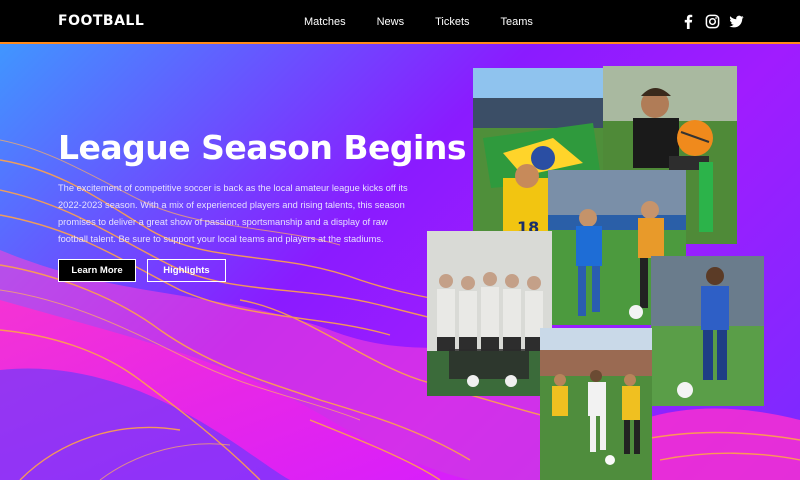  Describe the element at coordinates (596, 404) in the screenshot. I see `youth-match-photo` at that location.